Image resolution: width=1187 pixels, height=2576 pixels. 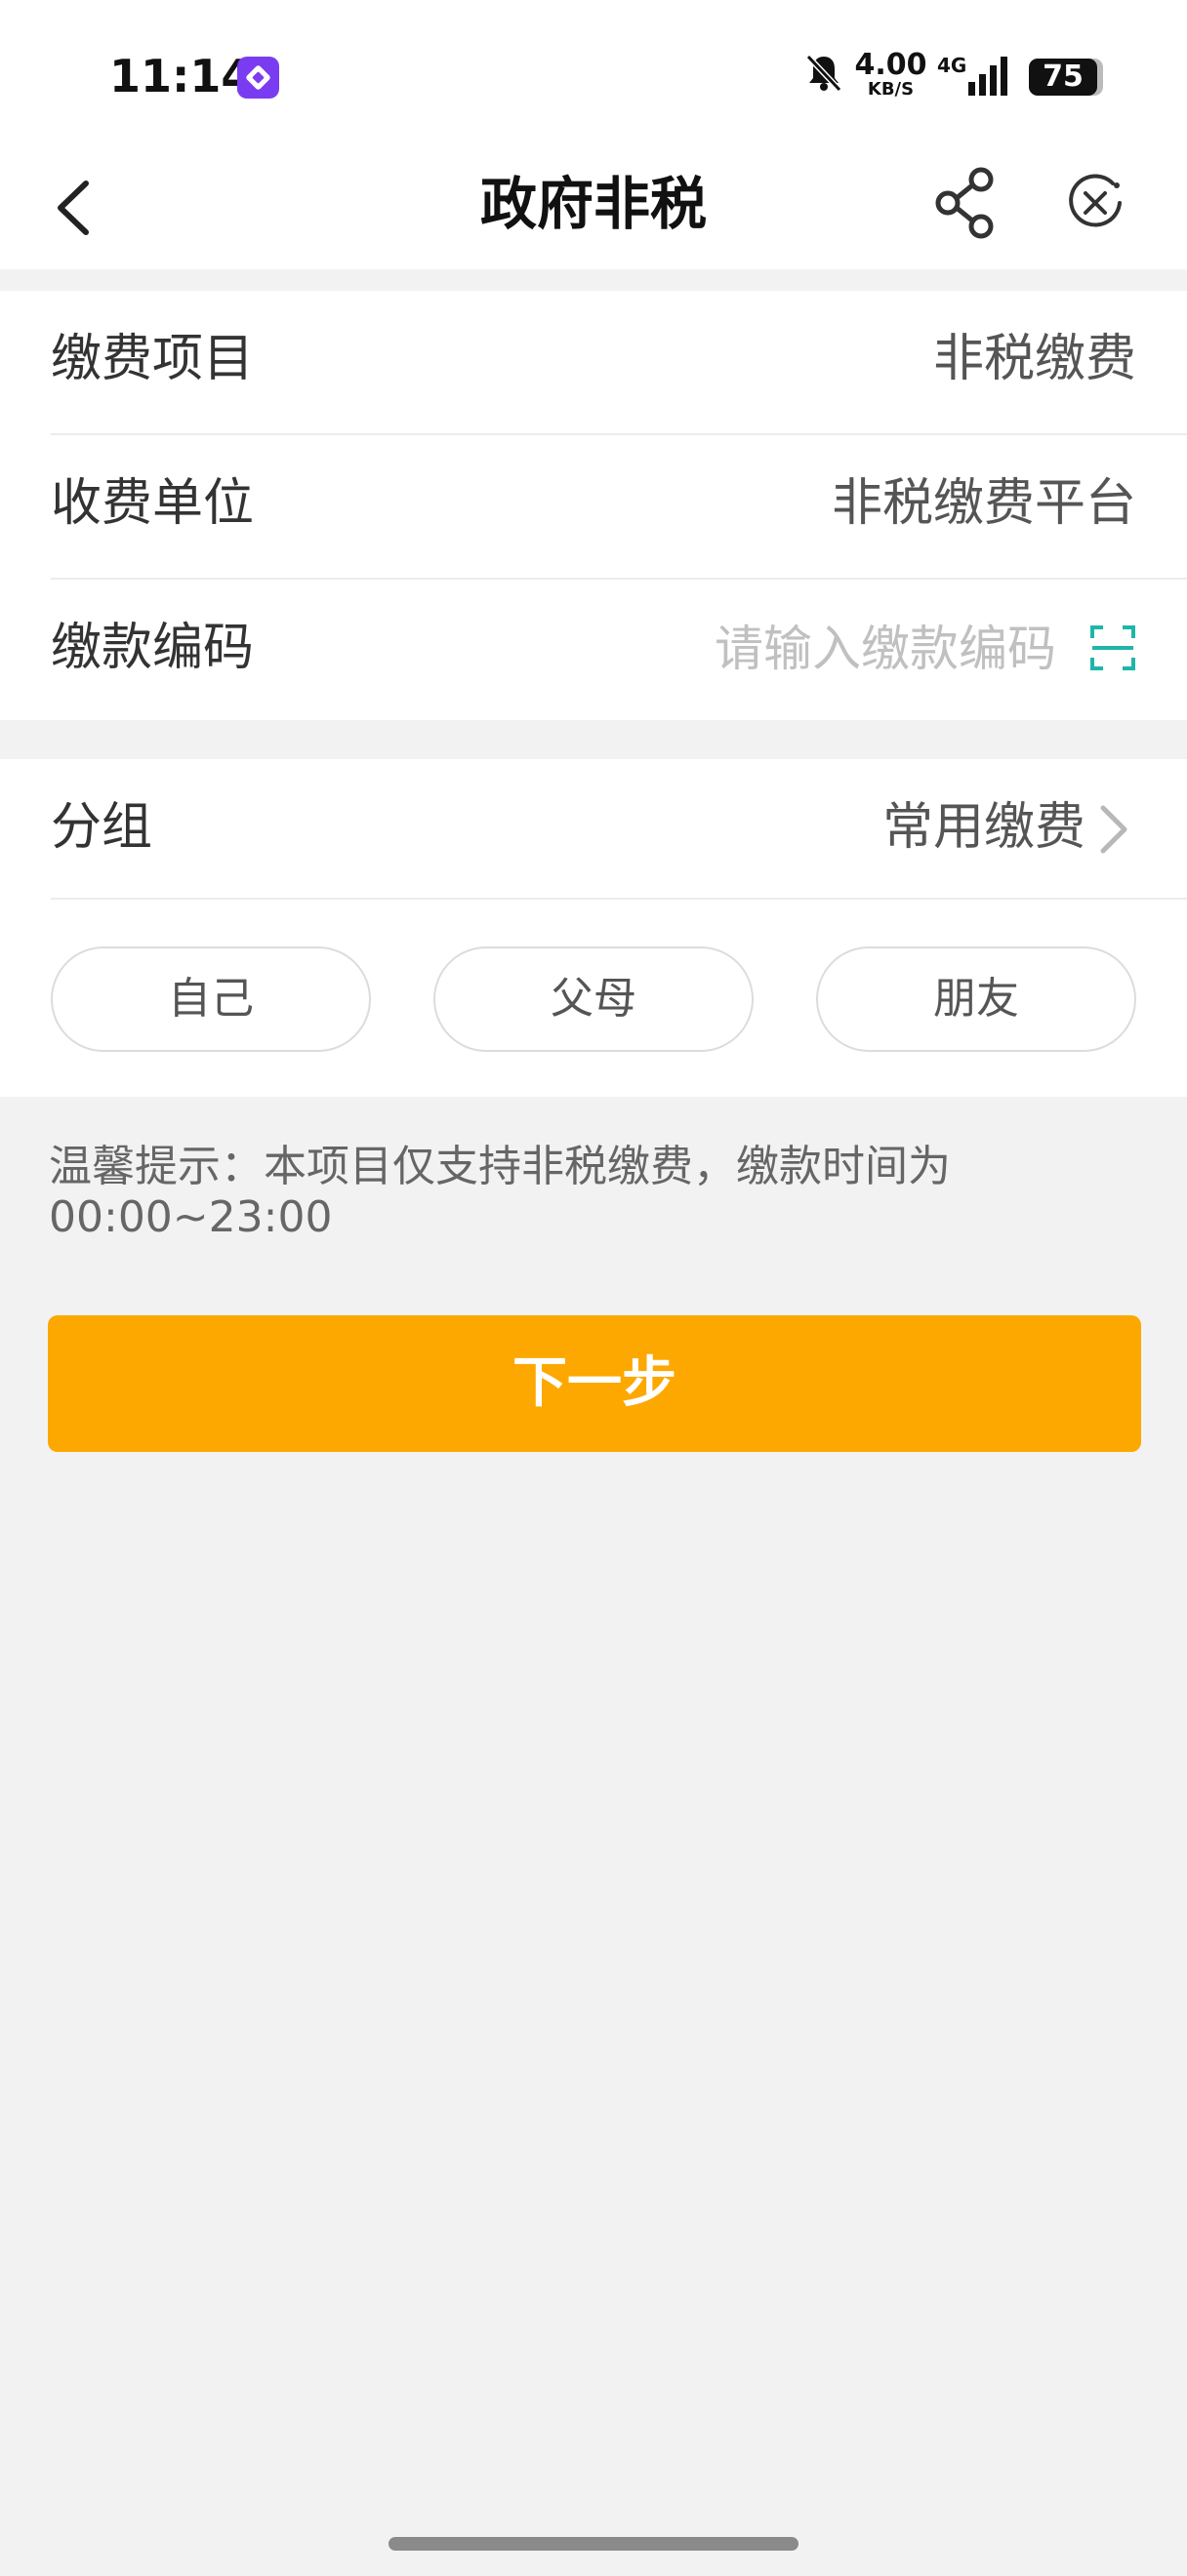 I want to click on signal-icon, so click(x=987, y=76).